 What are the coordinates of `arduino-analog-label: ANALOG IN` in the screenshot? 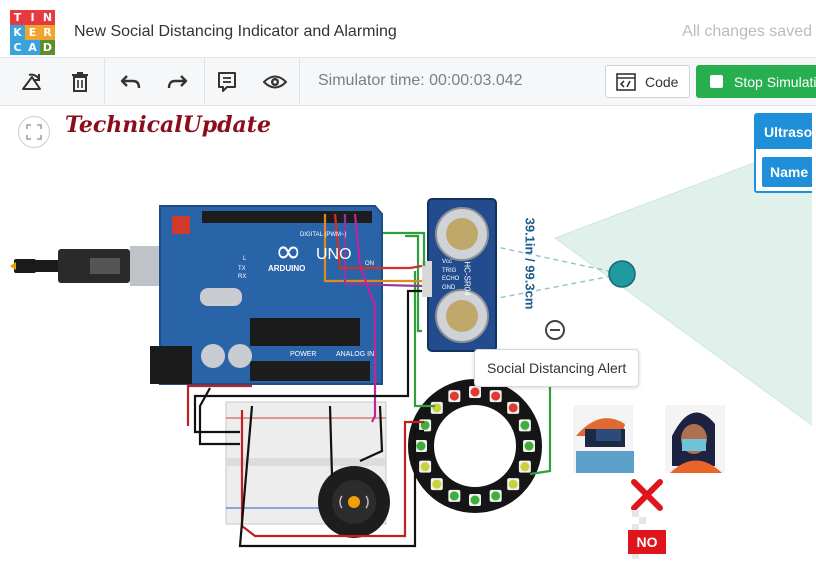 It's located at (355, 354).